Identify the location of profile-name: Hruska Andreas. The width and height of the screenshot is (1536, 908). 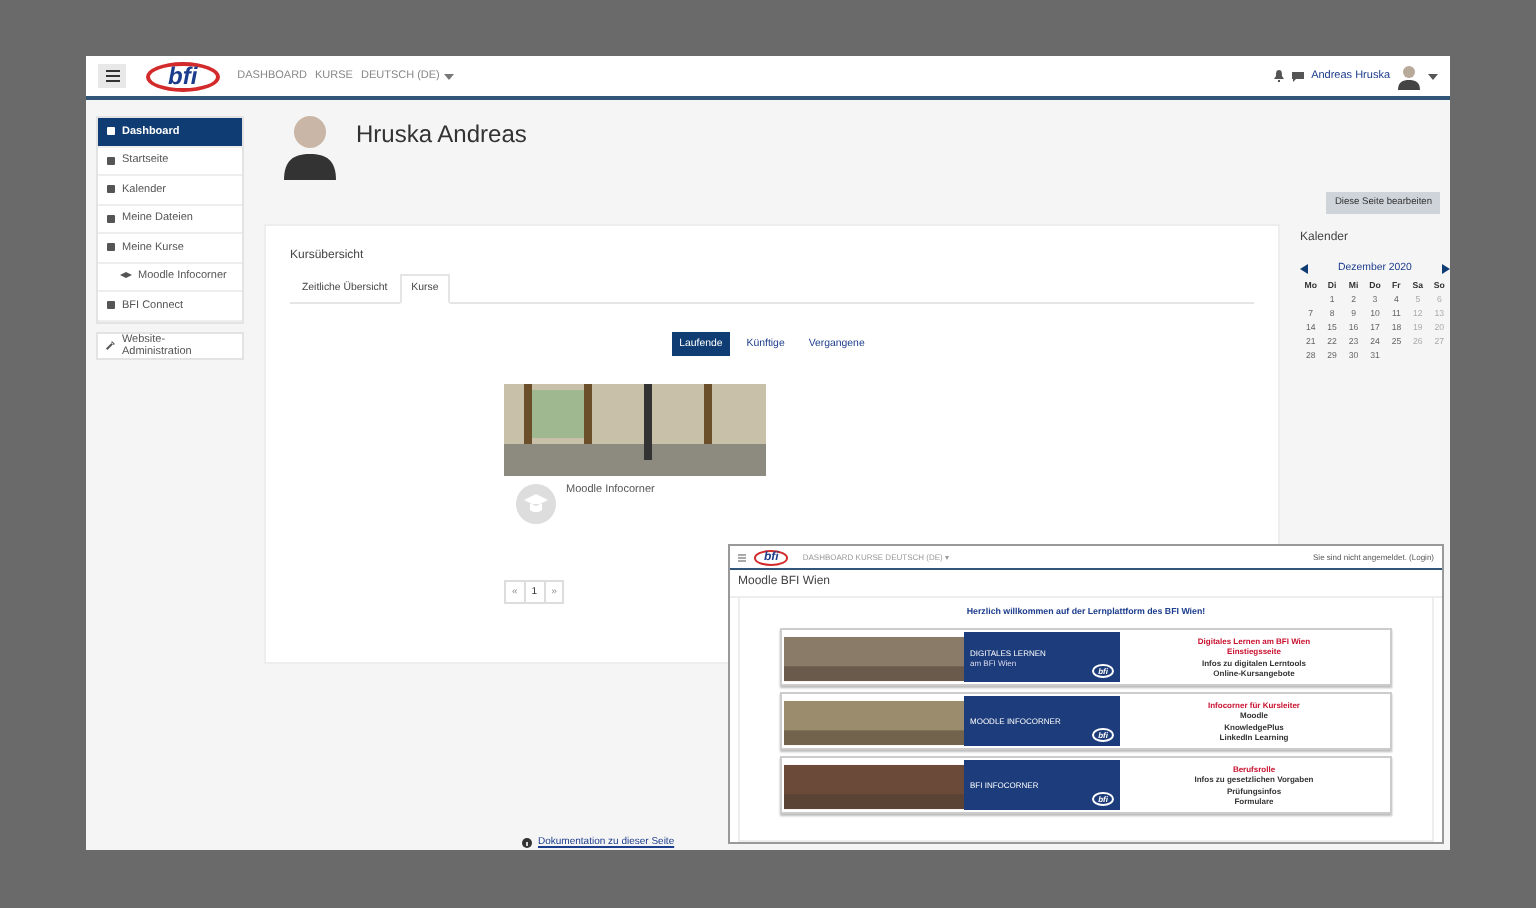
(441, 136).